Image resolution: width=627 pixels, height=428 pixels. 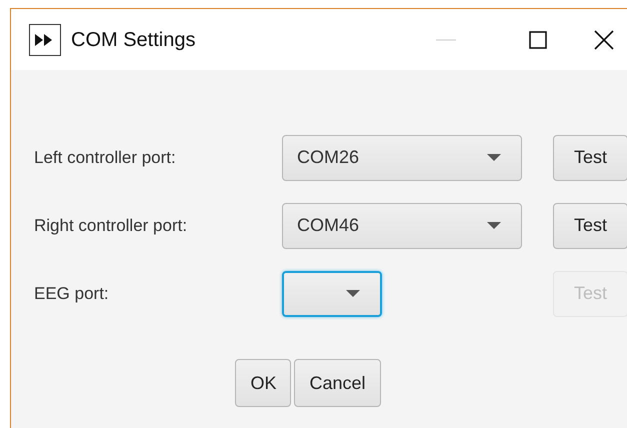 What do you see at coordinates (402, 157) in the screenshot?
I see `port-dropdown: COM26` at bounding box center [402, 157].